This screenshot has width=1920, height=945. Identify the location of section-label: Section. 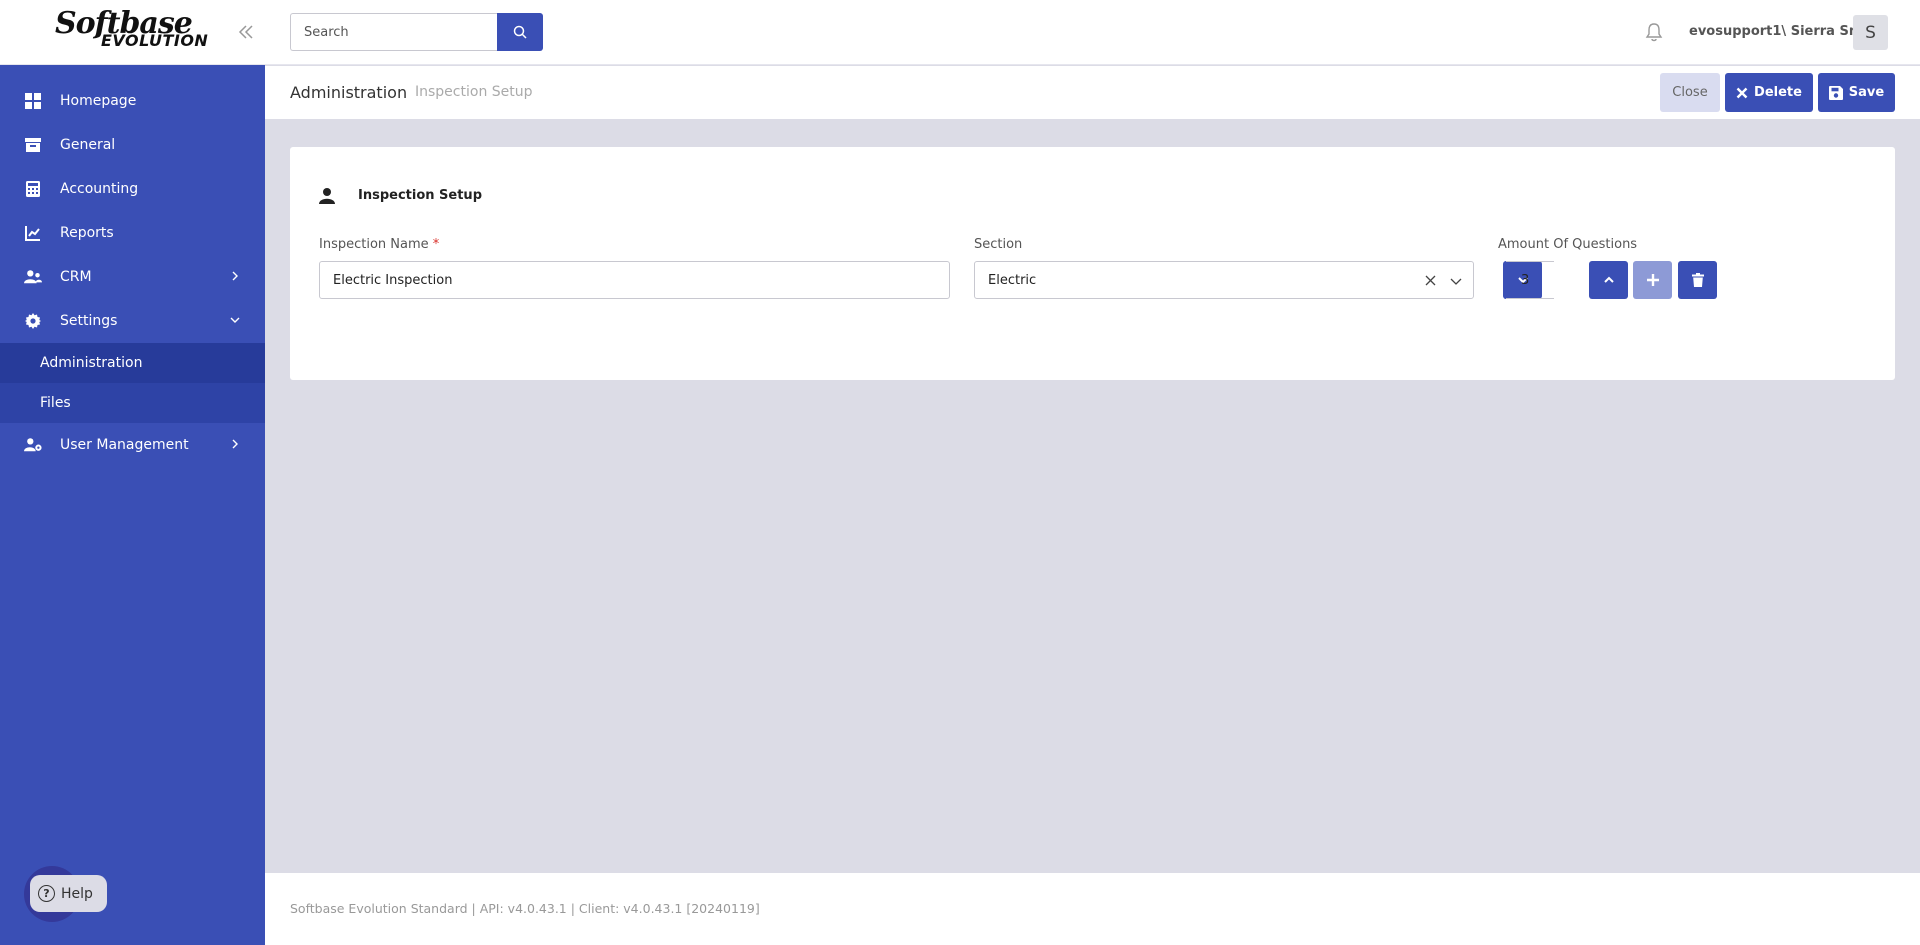
(998, 244).